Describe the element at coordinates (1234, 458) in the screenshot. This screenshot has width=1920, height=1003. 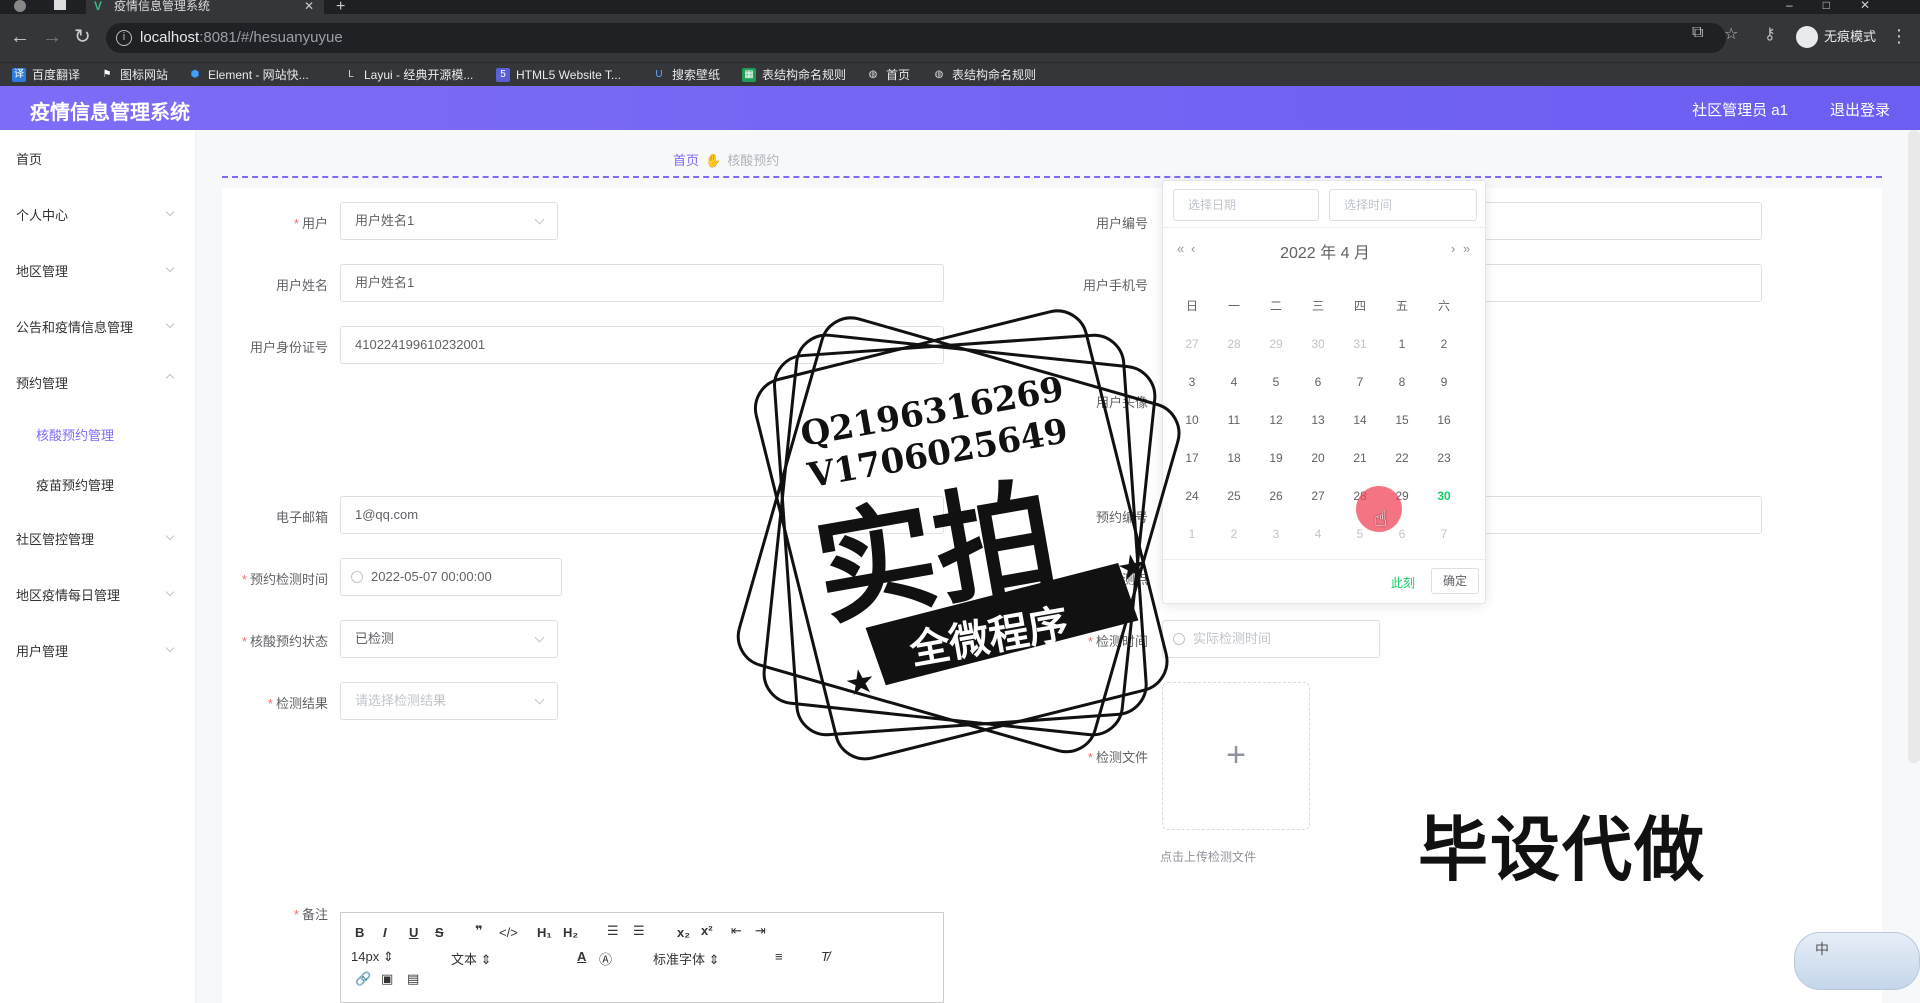
I see `calendar-day: 18` at that location.